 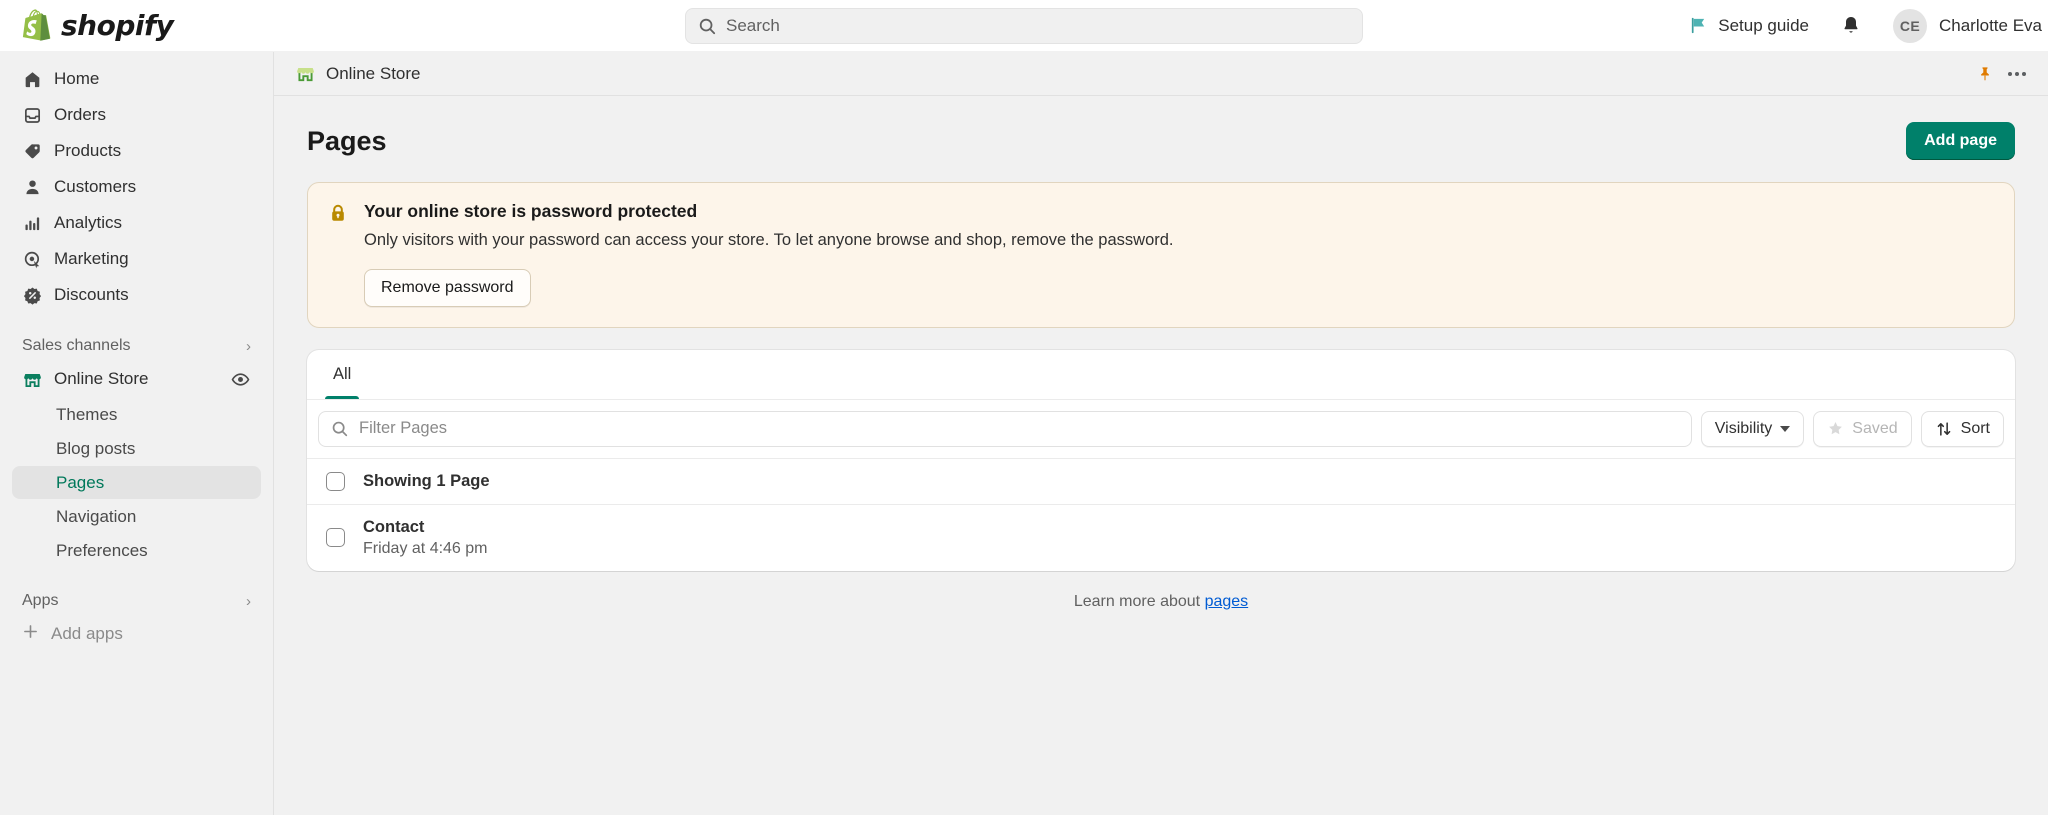 I want to click on sort-label: Sort, so click(x=1975, y=428).